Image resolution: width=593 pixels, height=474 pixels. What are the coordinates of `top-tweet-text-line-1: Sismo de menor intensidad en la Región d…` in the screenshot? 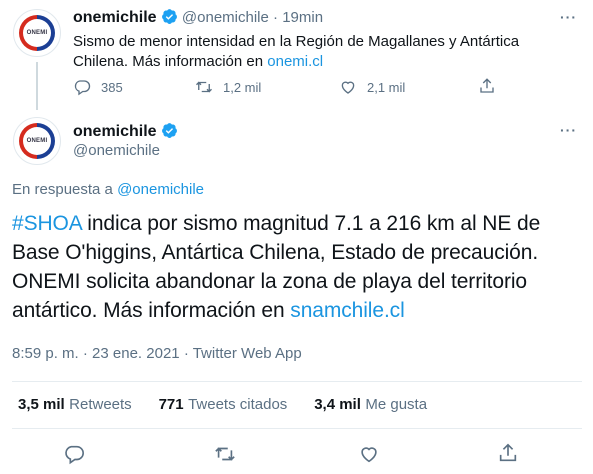 It's located at (296, 41).